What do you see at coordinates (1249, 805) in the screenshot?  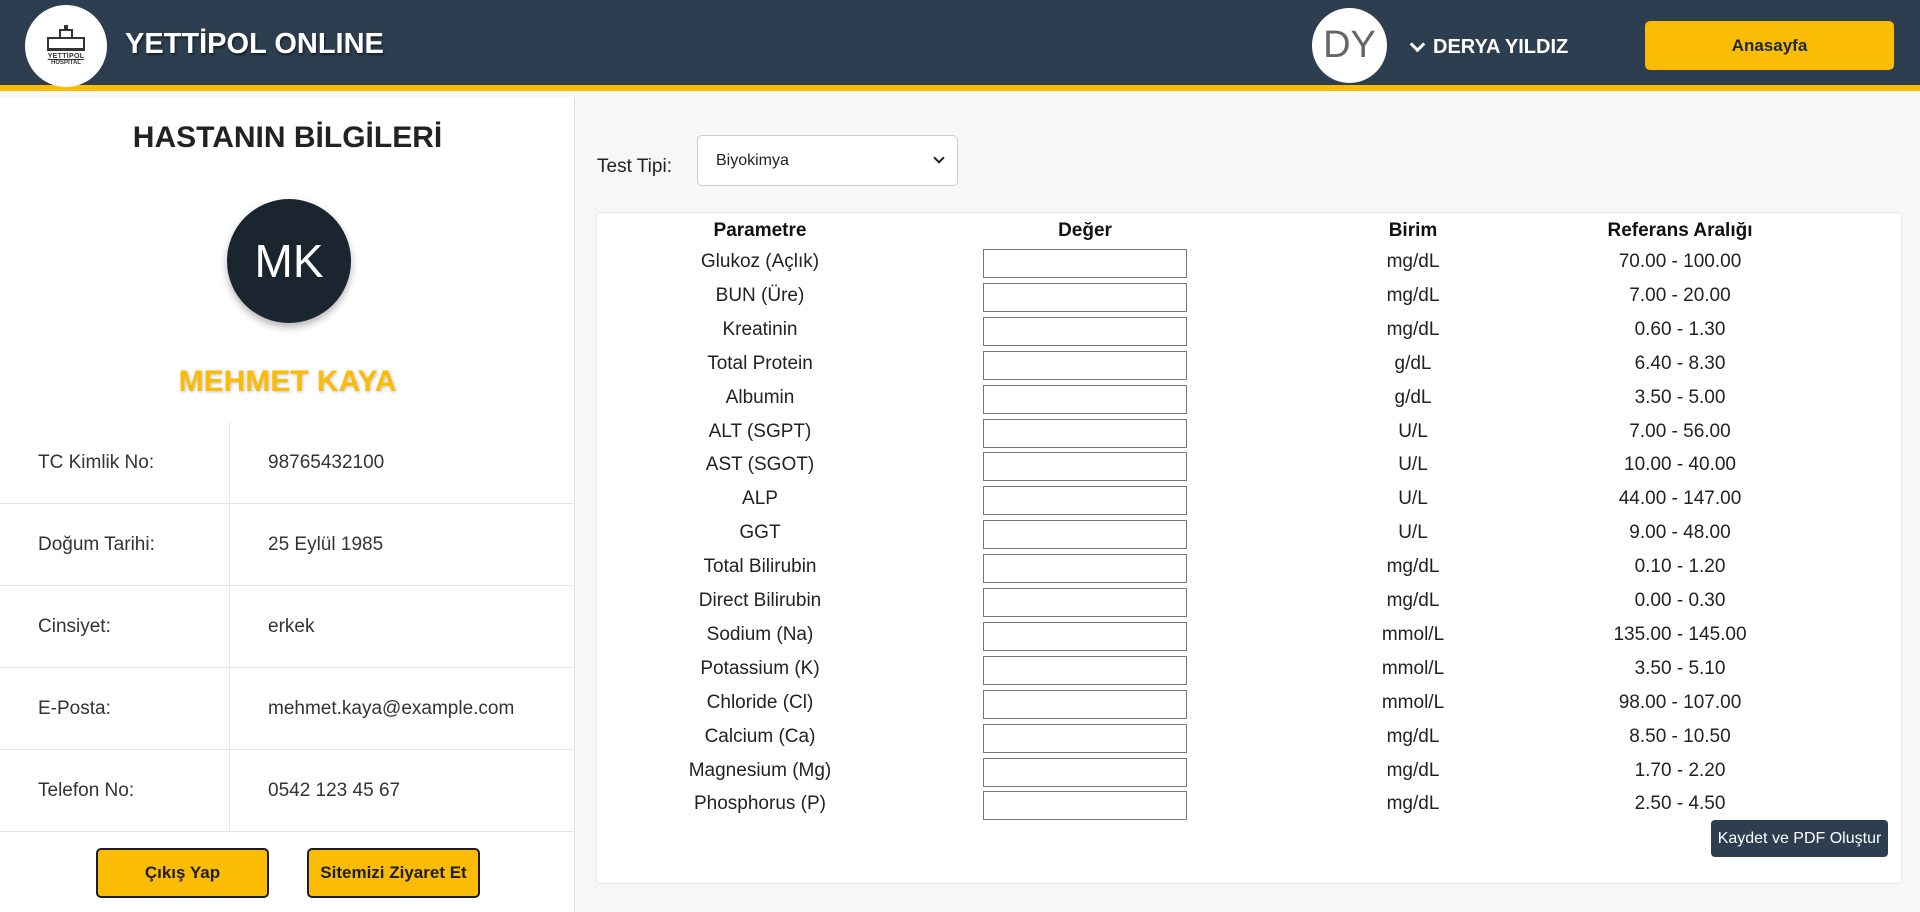 I see `table-row: Phosphorus (P) mg/dL 2.50 - 4.50` at bounding box center [1249, 805].